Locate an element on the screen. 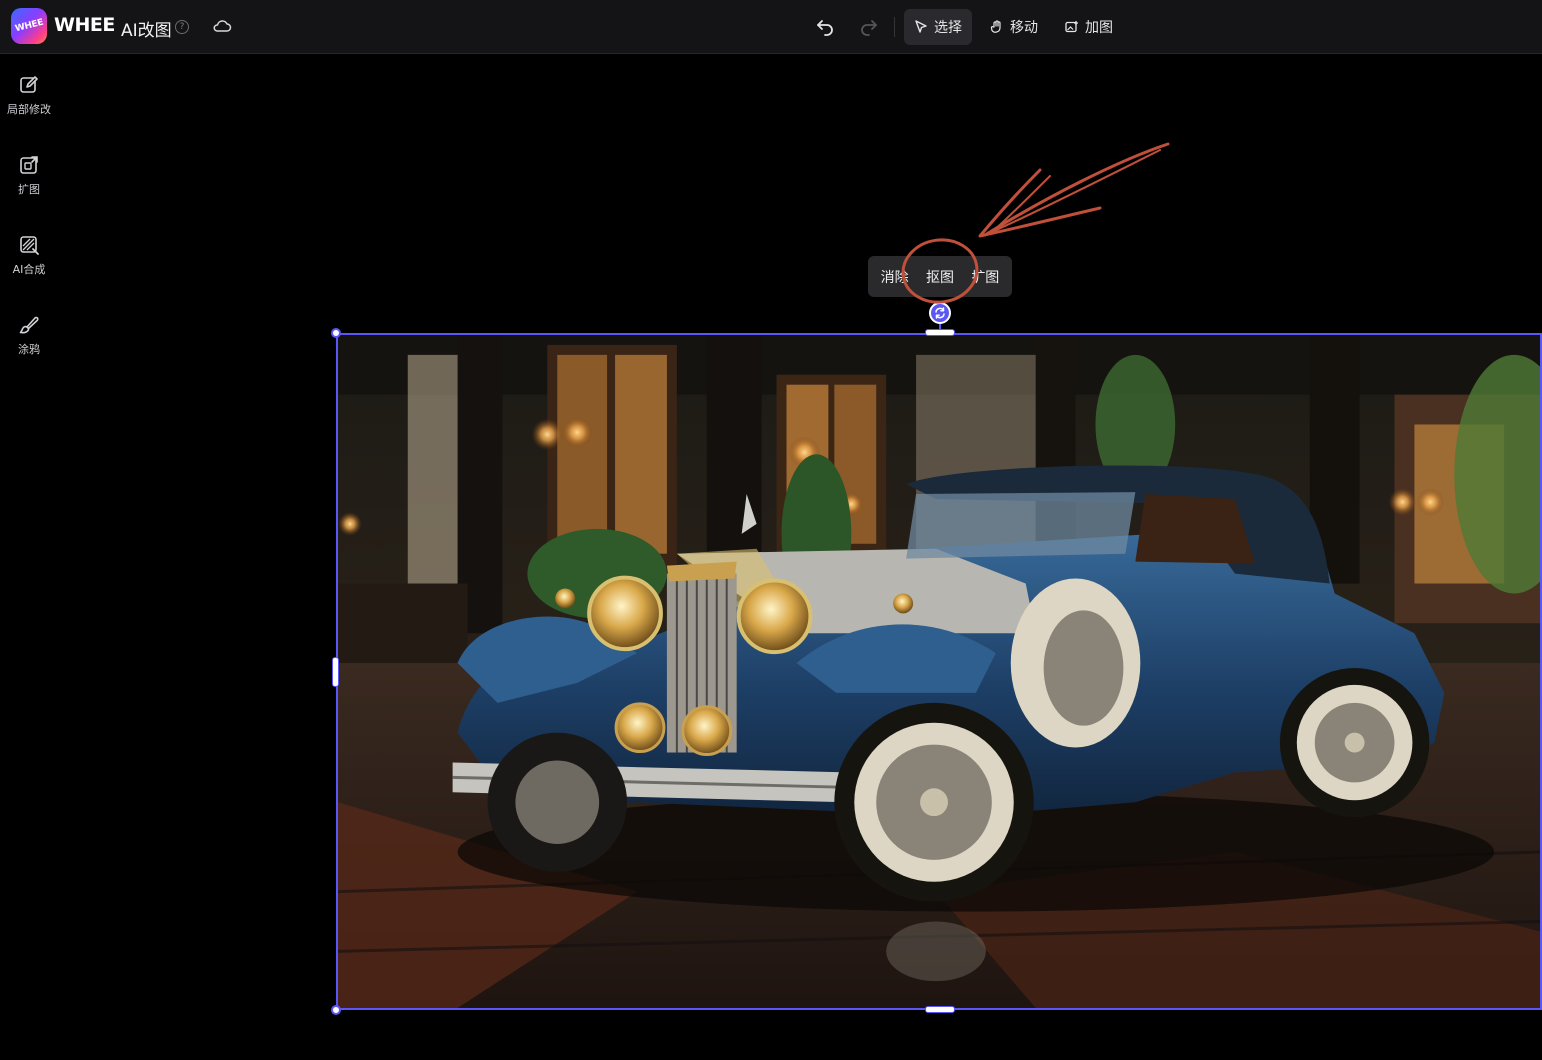 Image resolution: width=1542 pixels, height=1060 pixels. ai-compose-icon is located at coordinates (29, 245).